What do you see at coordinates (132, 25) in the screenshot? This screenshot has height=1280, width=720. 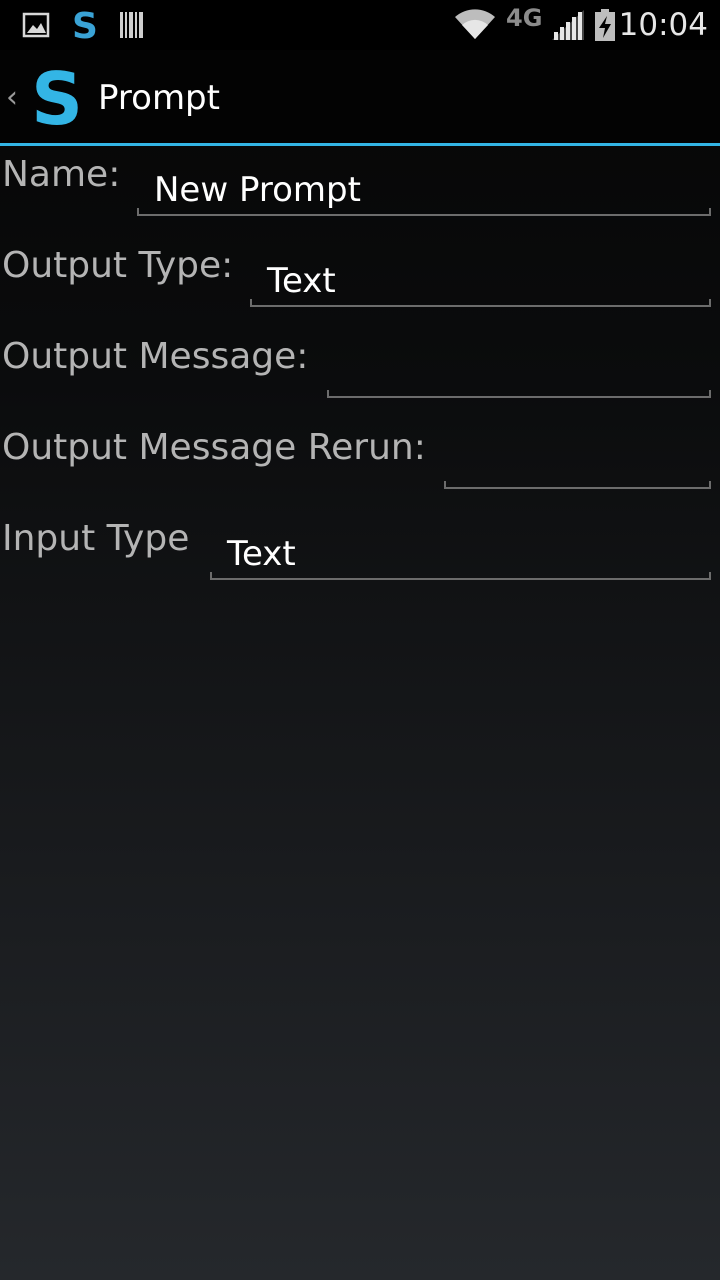 I see `barcode-notification-icon` at bounding box center [132, 25].